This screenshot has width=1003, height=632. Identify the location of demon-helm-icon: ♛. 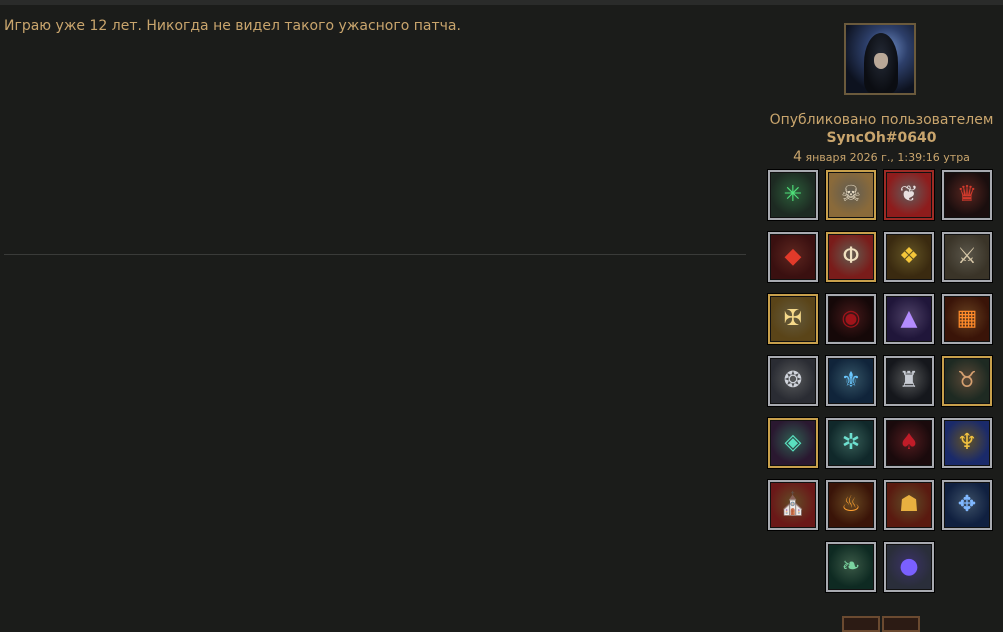
(967, 195).